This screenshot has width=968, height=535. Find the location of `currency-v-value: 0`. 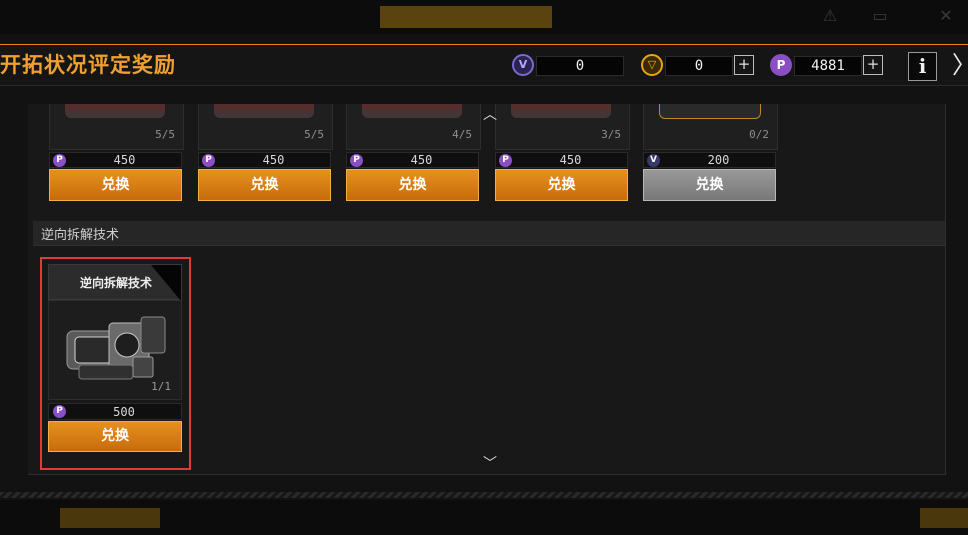

currency-v-value: 0 is located at coordinates (580, 66).